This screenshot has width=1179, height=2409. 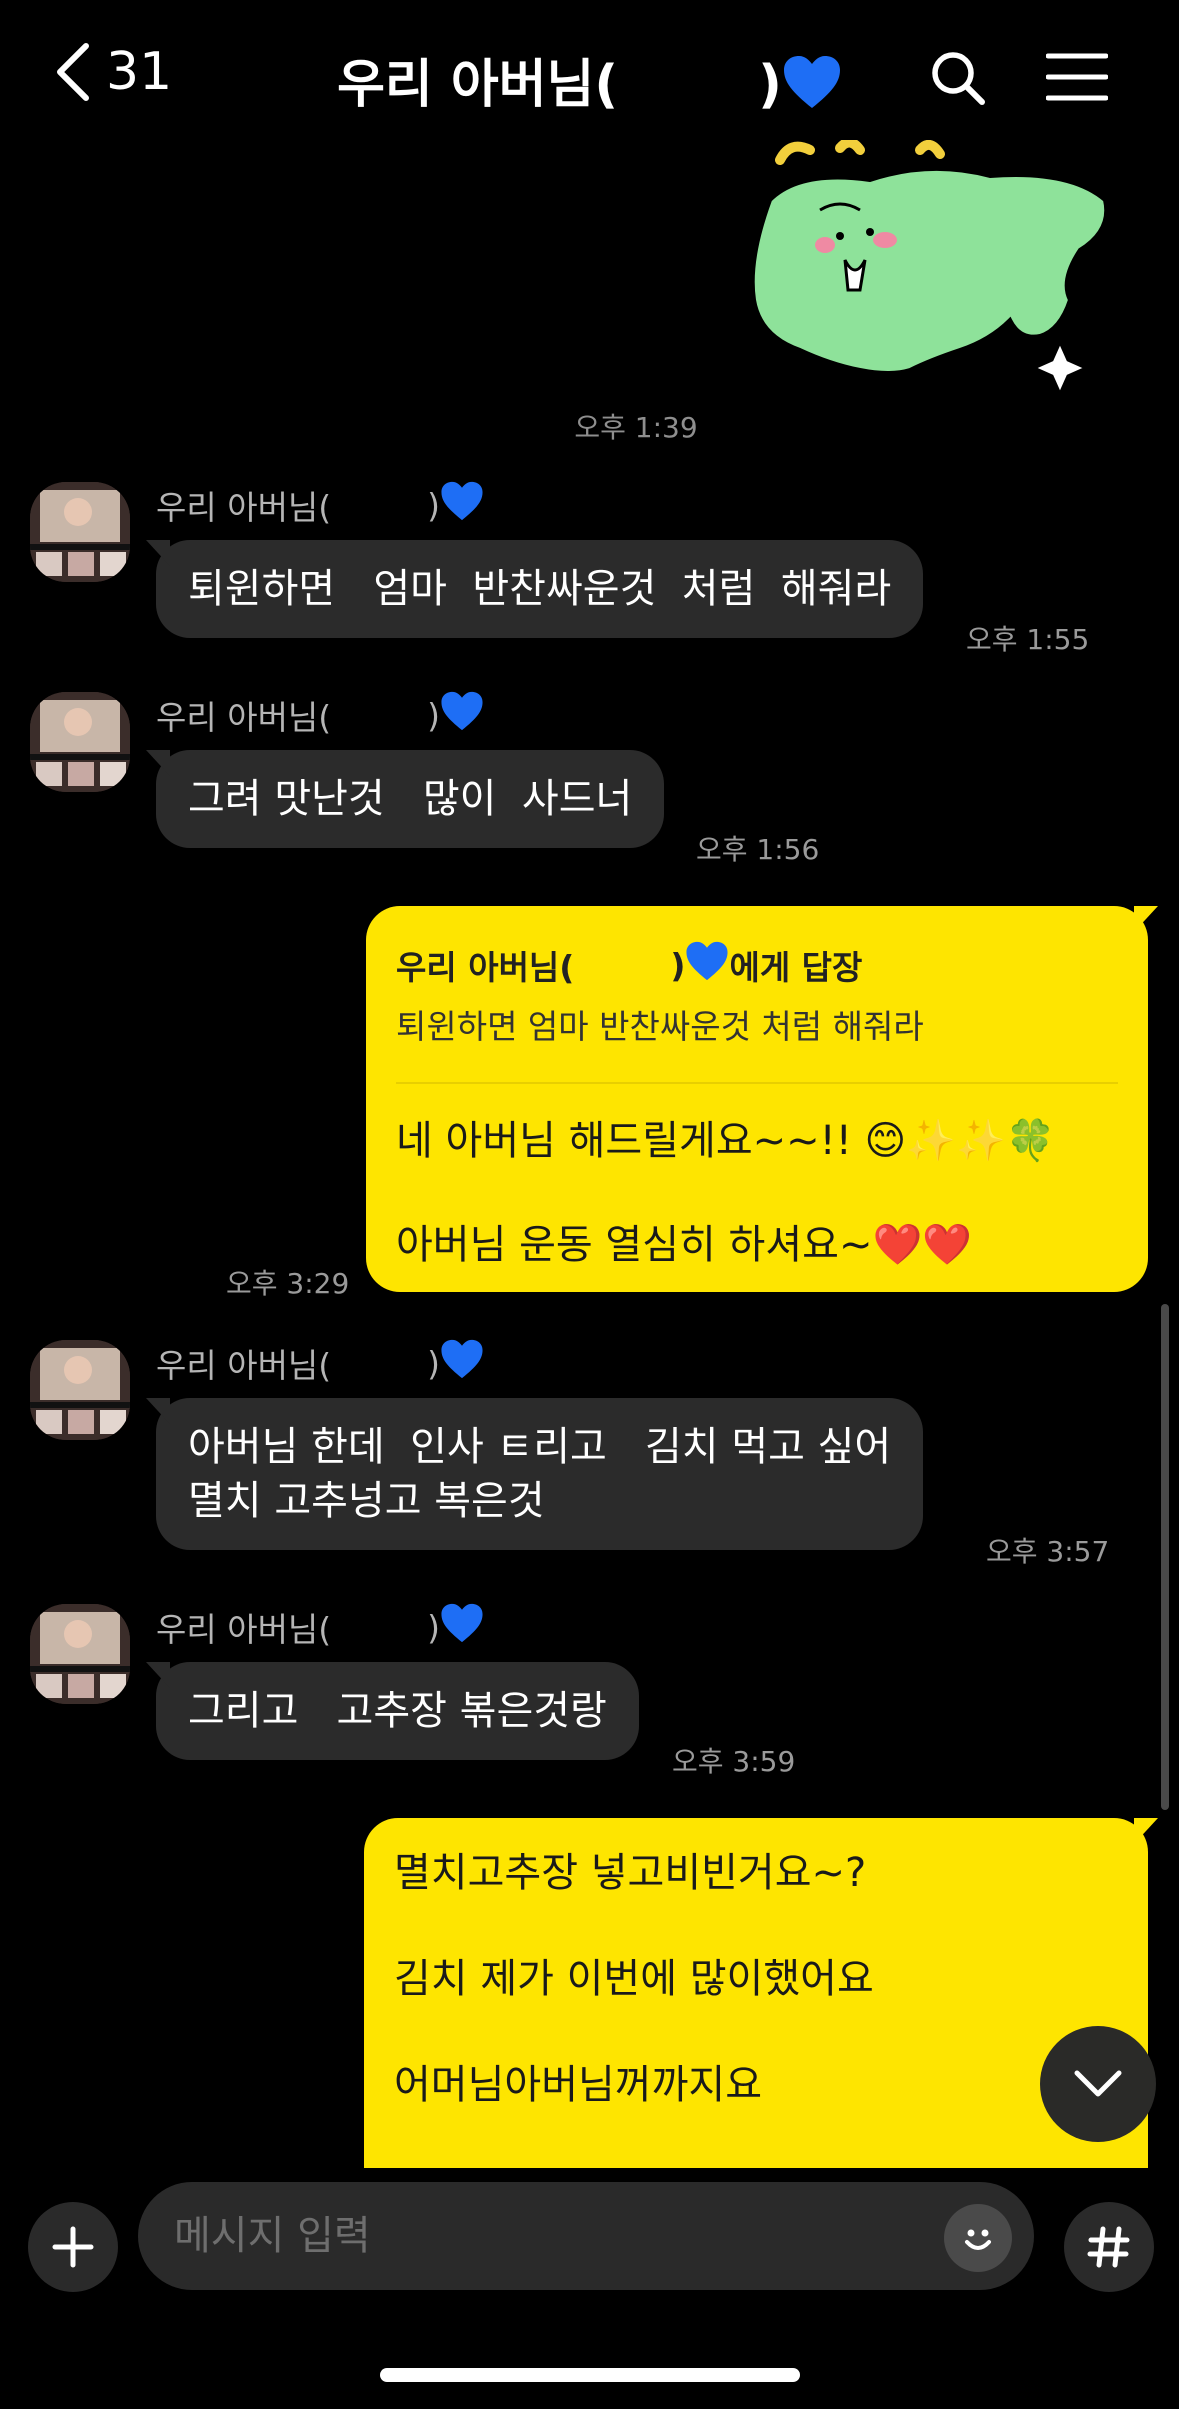 I want to click on smiley-icon, so click(x=978, y=2239).